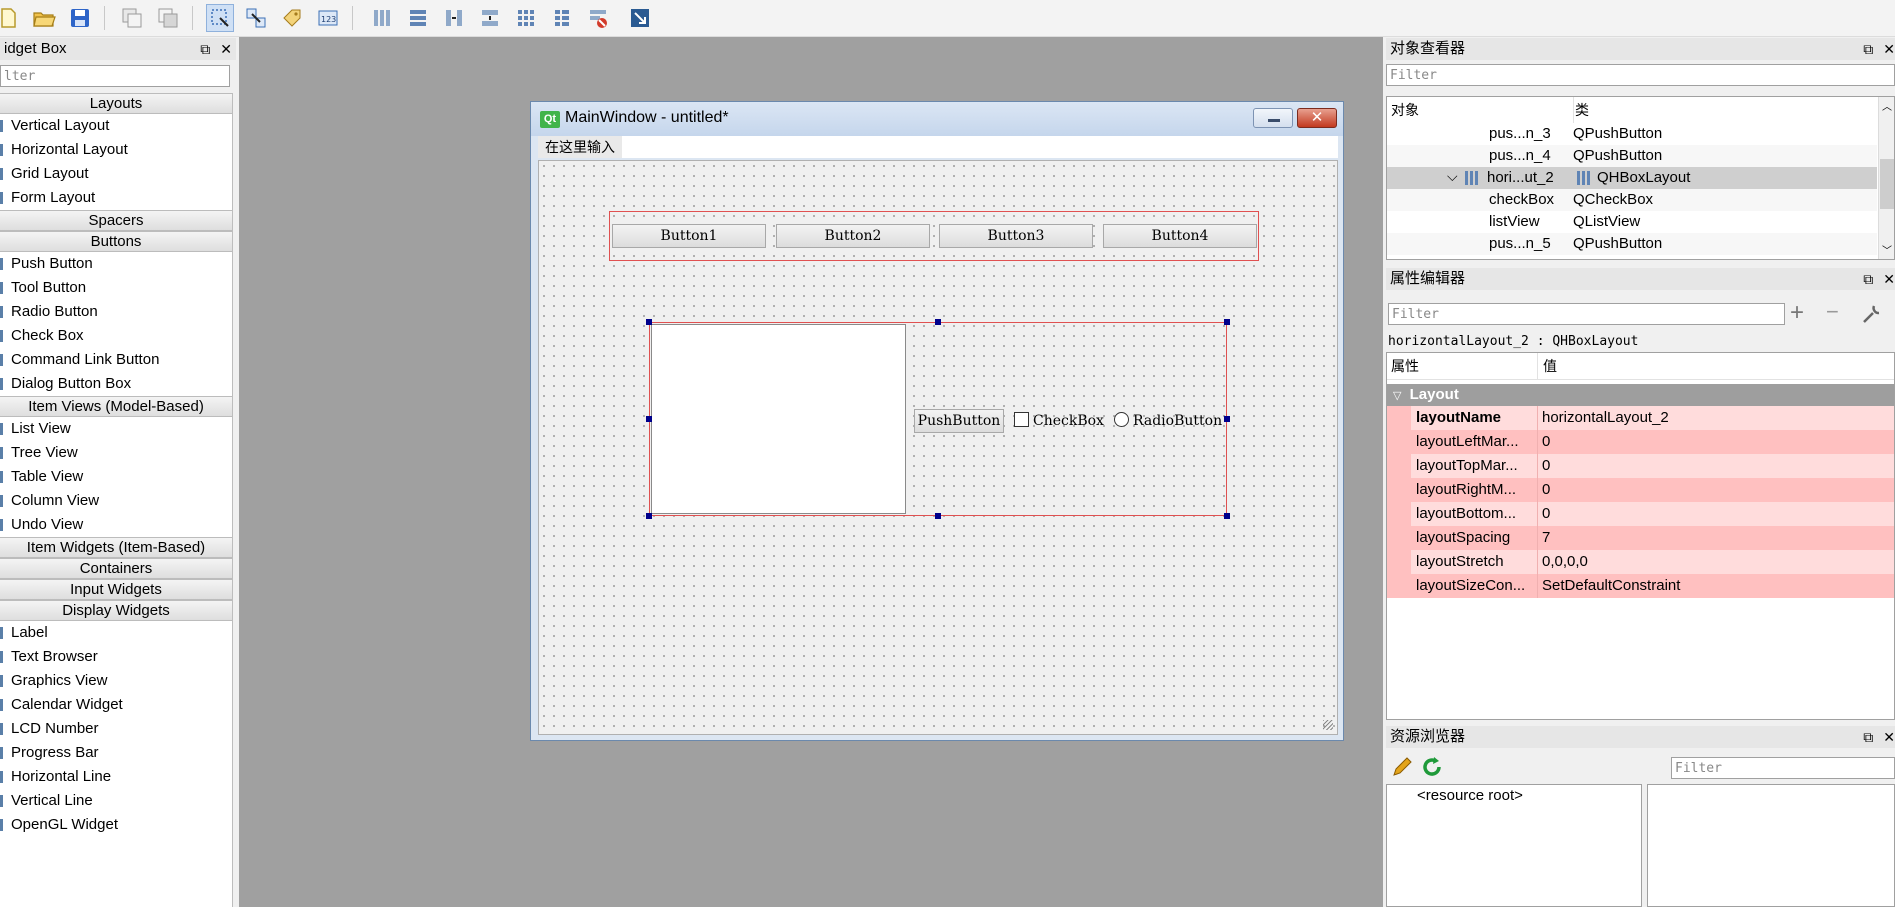 The height and width of the screenshot is (907, 1895). What do you see at coordinates (937, 119) in the screenshot?
I see `window-titlebar: Qt MainWindow - untitled* ✕` at bounding box center [937, 119].